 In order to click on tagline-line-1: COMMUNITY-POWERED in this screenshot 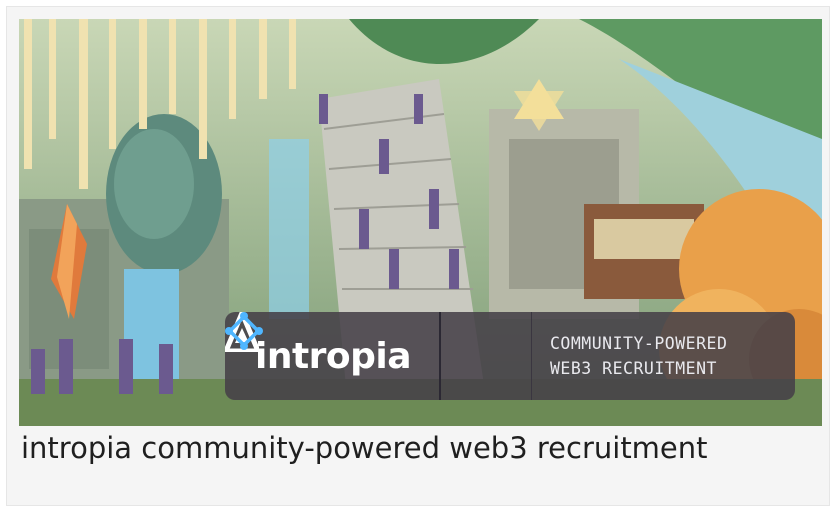, I will do `click(639, 343)`.